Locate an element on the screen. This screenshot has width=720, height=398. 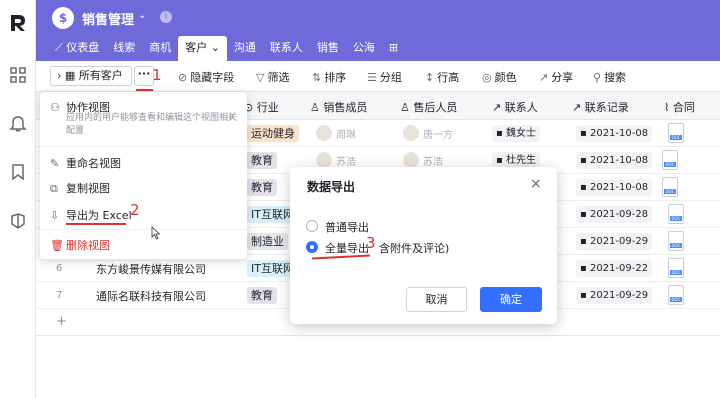
record-link: ▪ 2021-09-28 is located at coordinates (614, 214).